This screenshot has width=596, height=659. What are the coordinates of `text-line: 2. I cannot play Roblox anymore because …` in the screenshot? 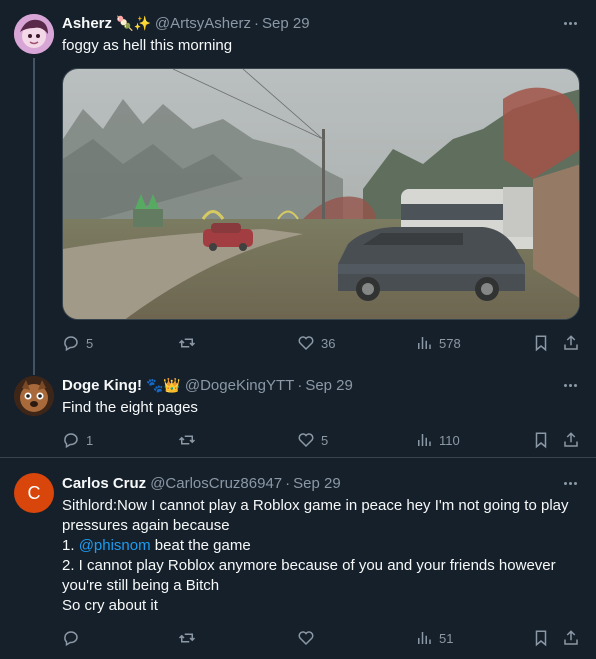 It's located at (309, 565).